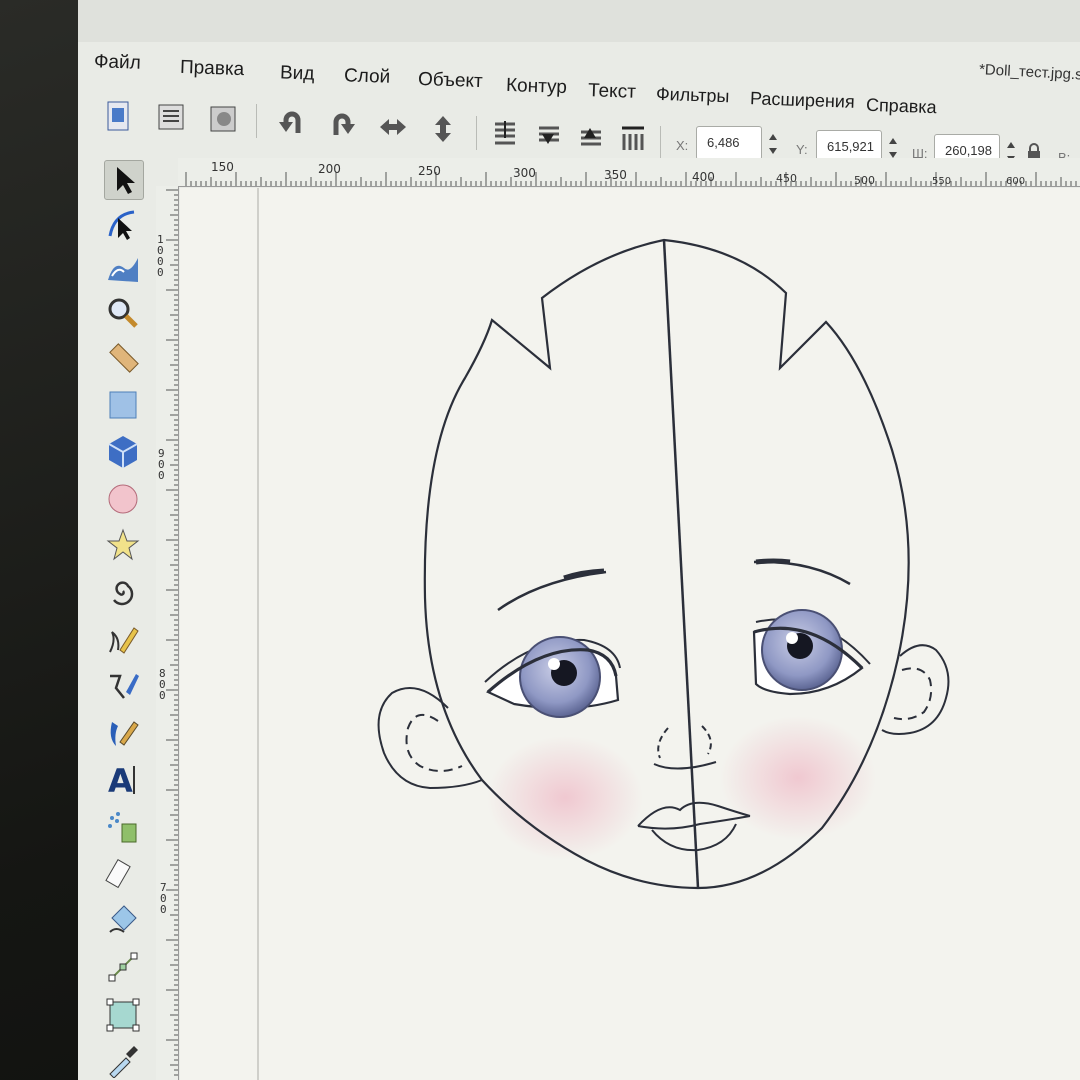  What do you see at coordinates (223, 119) in the screenshot?
I see `deselect-icon` at bounding box center [223, 119].